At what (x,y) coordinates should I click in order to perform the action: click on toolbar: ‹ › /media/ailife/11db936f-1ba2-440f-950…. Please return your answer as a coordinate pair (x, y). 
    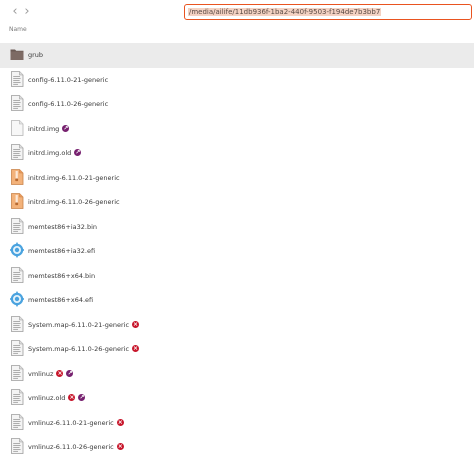
    Looking at the image, I should click on (237, 13).